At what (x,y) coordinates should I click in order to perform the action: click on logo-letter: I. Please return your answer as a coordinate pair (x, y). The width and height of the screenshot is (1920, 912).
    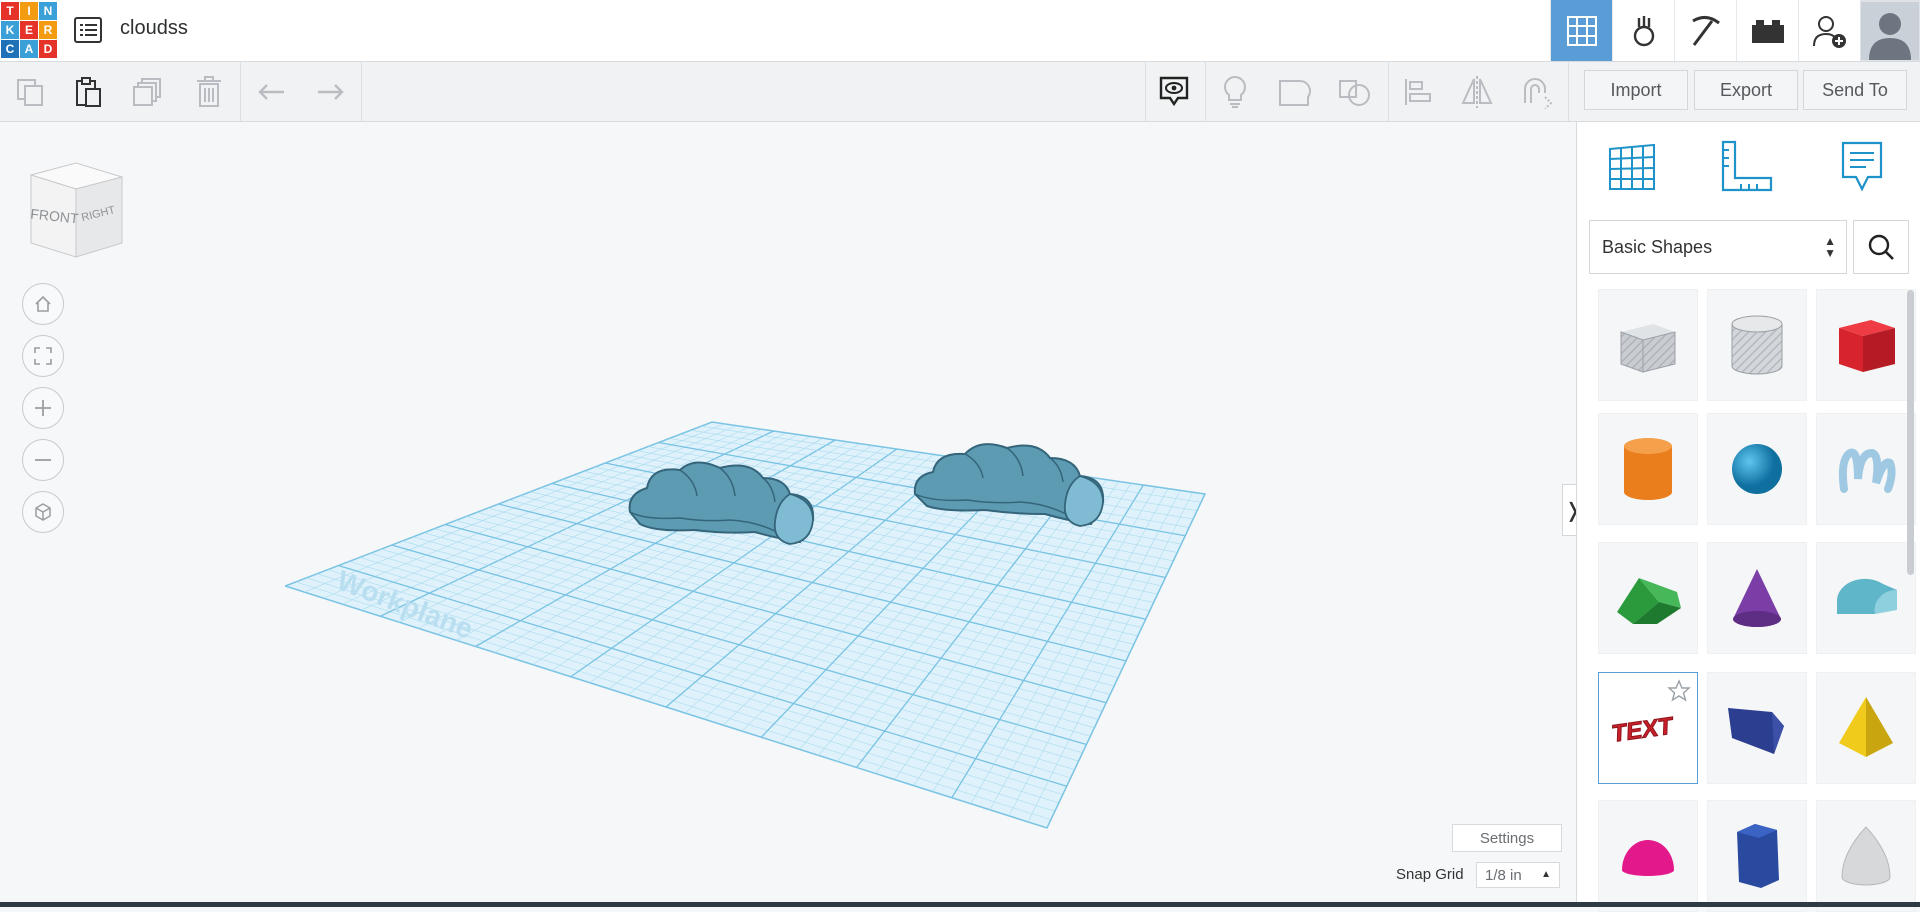
    Looking at the image, I should click on (29, 11).